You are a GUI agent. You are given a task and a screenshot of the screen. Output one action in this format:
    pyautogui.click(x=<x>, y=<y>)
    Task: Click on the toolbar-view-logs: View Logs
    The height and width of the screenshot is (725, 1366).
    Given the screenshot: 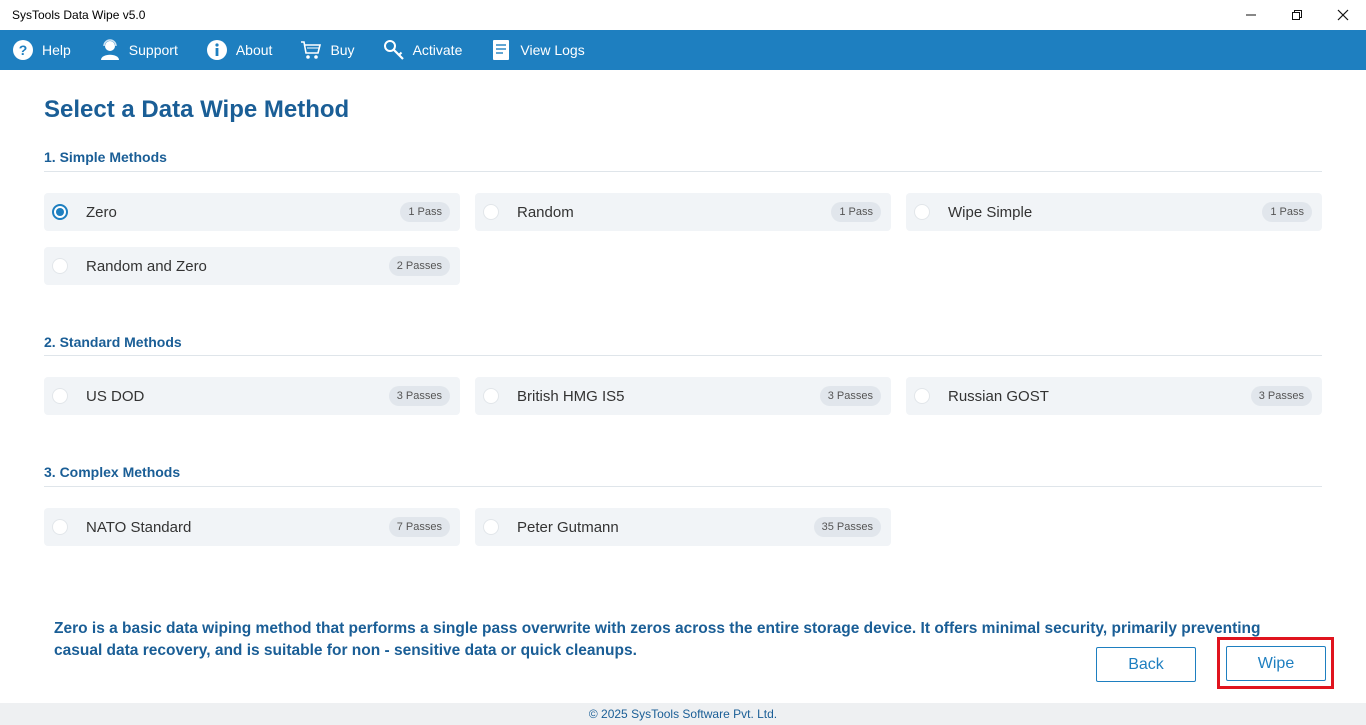 What is the action you would take?
    pyautogui.click(x=537, y=50)
    